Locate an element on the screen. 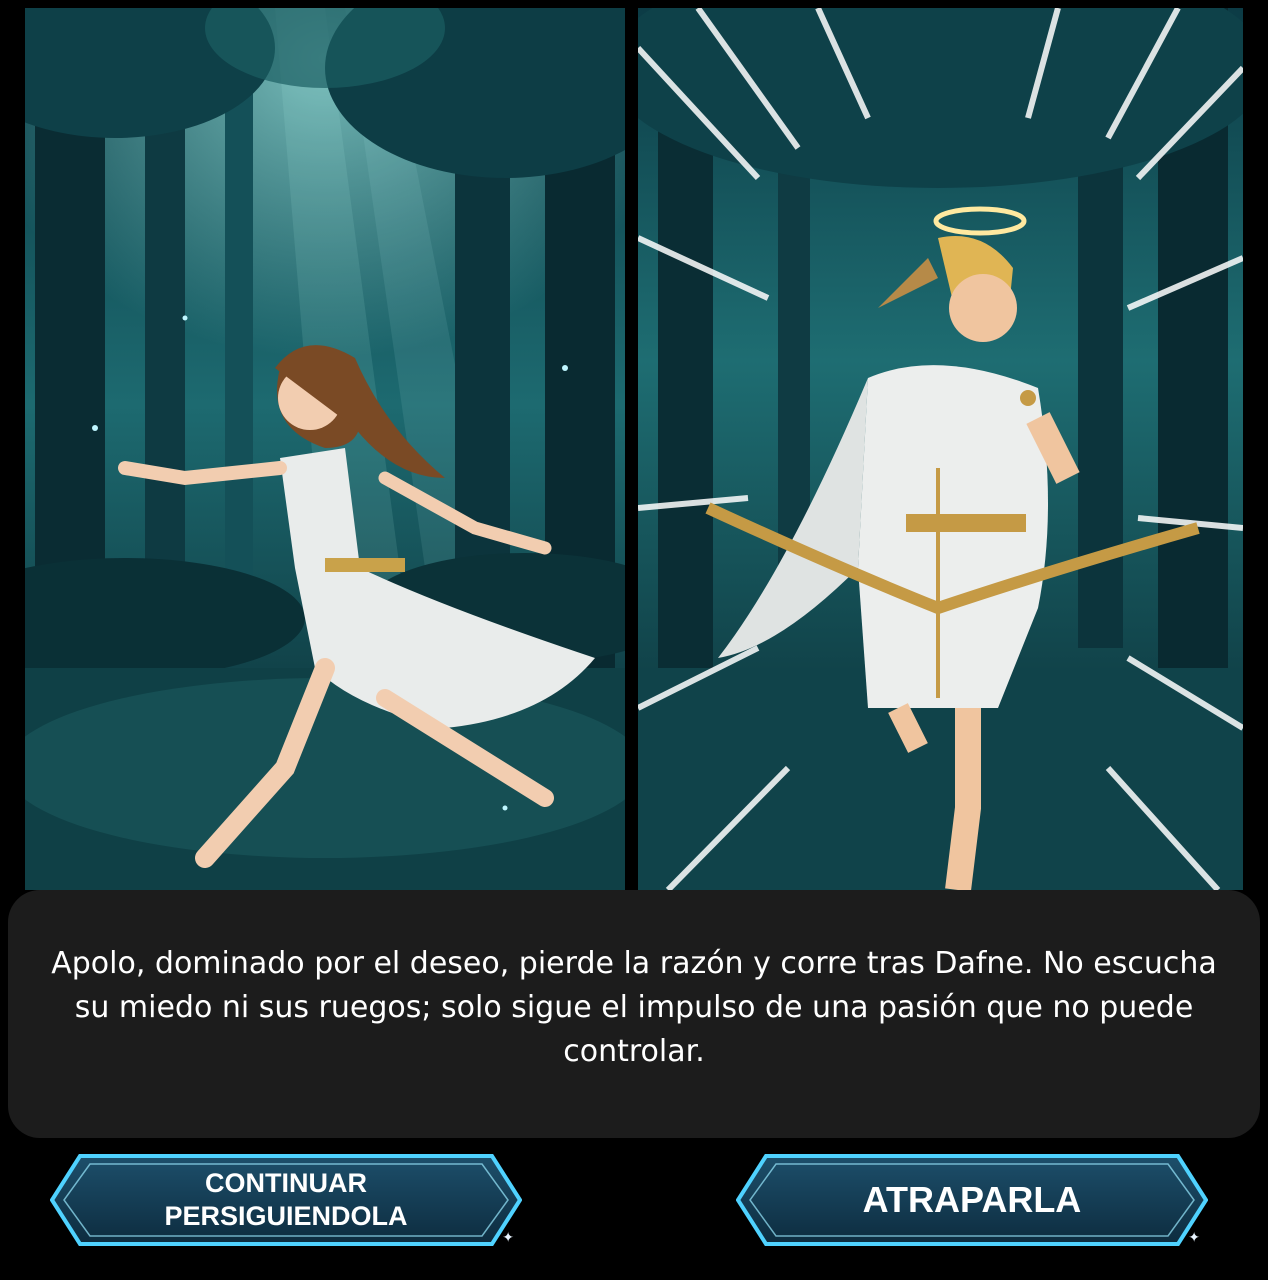  continue-chasing-button: CONTINUAR PERSIGUIENDOLA ✦ is located at coordinates (286, 1200).